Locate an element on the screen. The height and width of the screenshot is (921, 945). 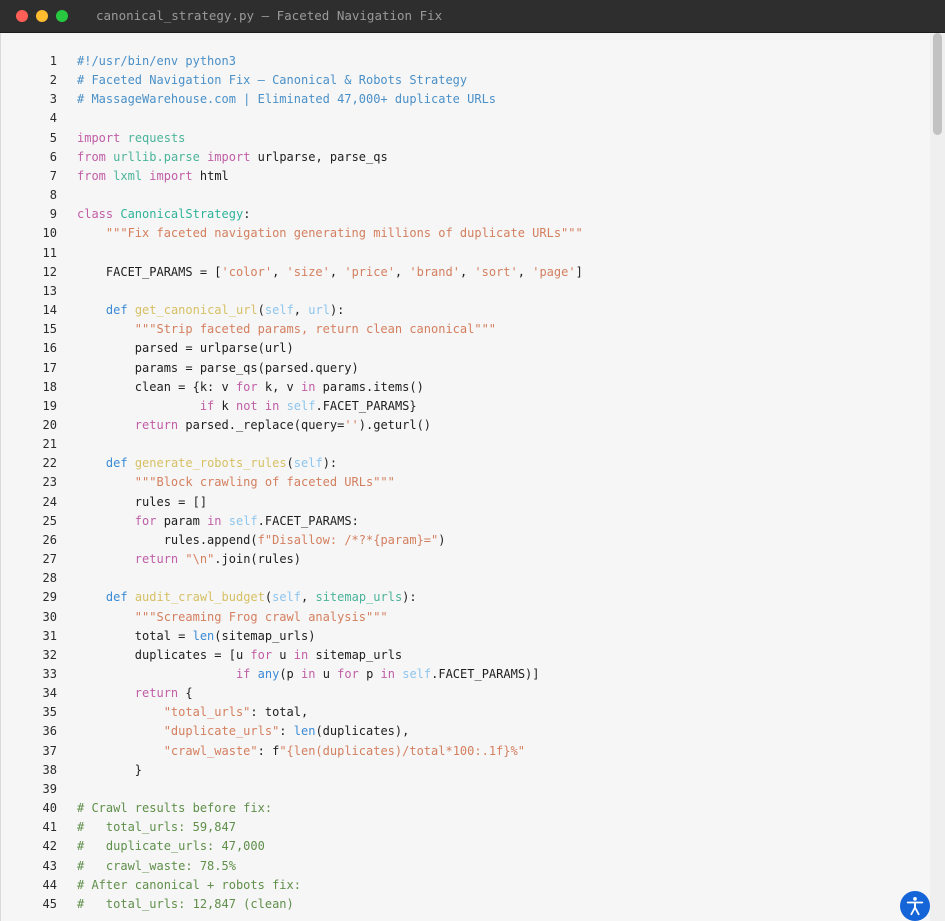
line-number: 27 is located at coordinates (49, 559).